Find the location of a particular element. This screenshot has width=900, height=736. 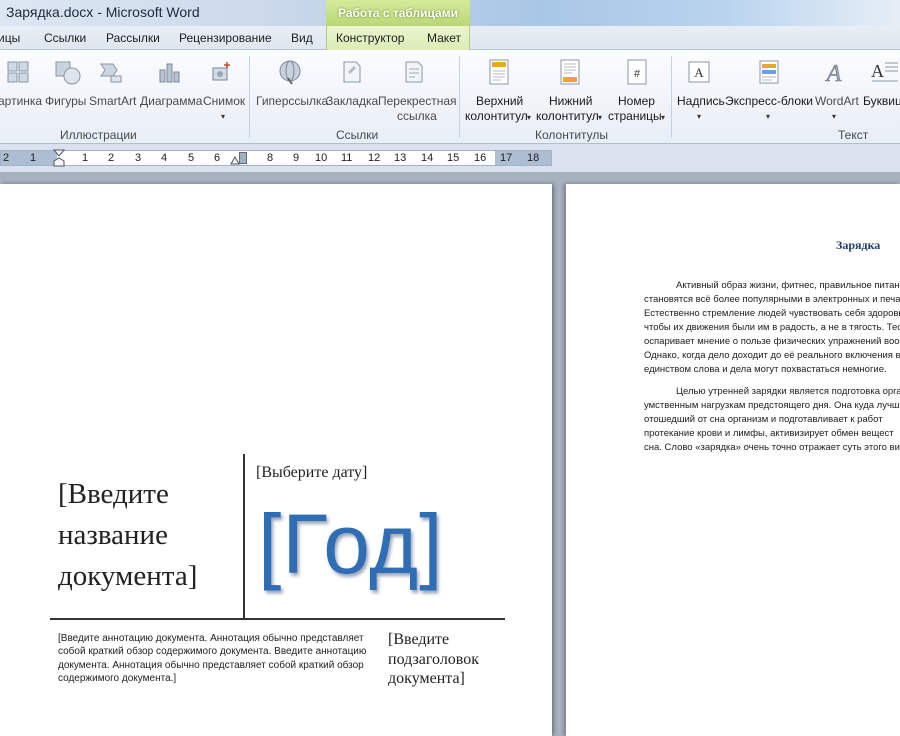

ruler-left-margin is located at coordinates (29, 158).